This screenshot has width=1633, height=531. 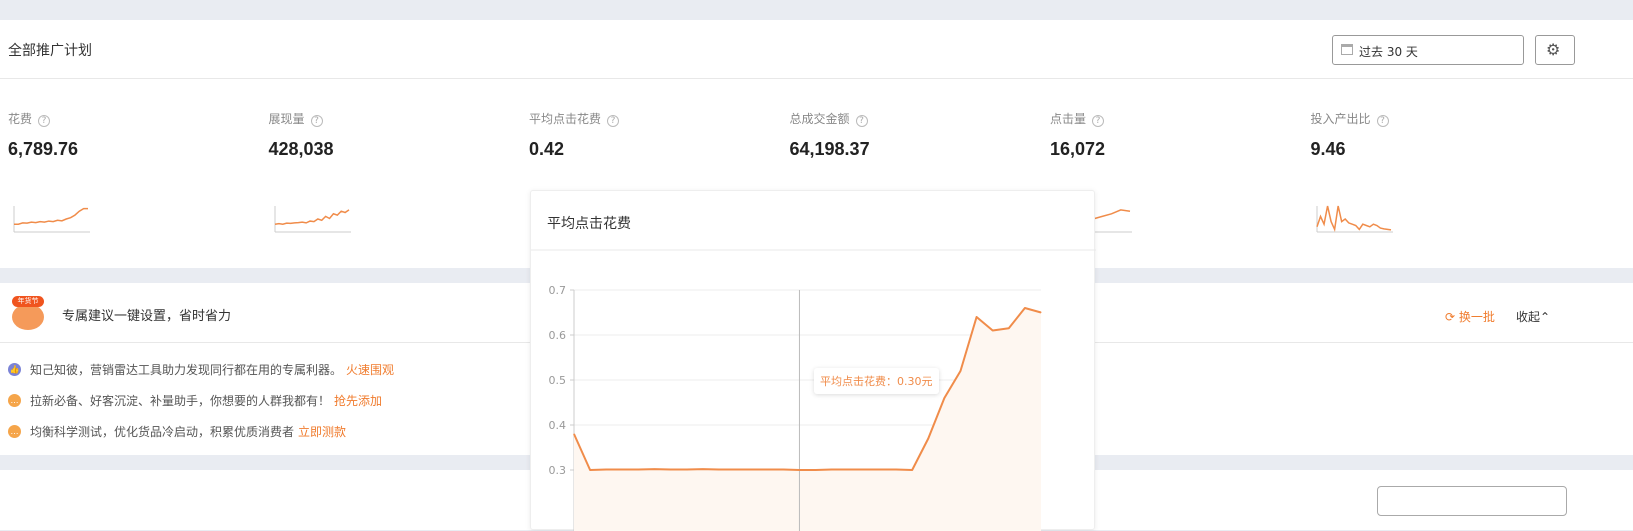 I want to click on collapse-button: 收起⌃, so click(x=1533, y=316).